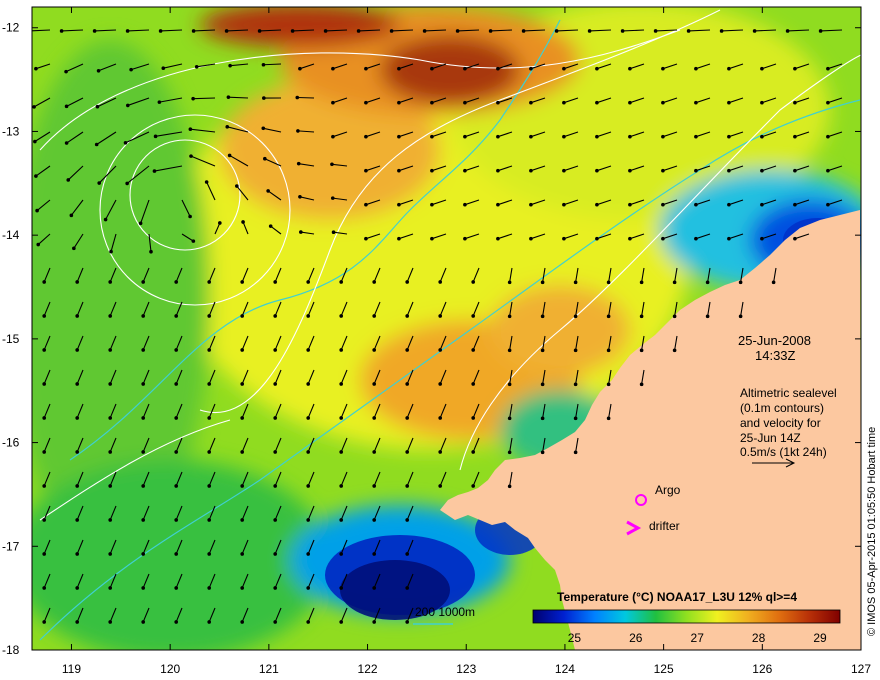  Describe the element at coordinates (788, 393) in the screenshot. I see `altimetry-note-1: Altimetric sealevel` at that location.